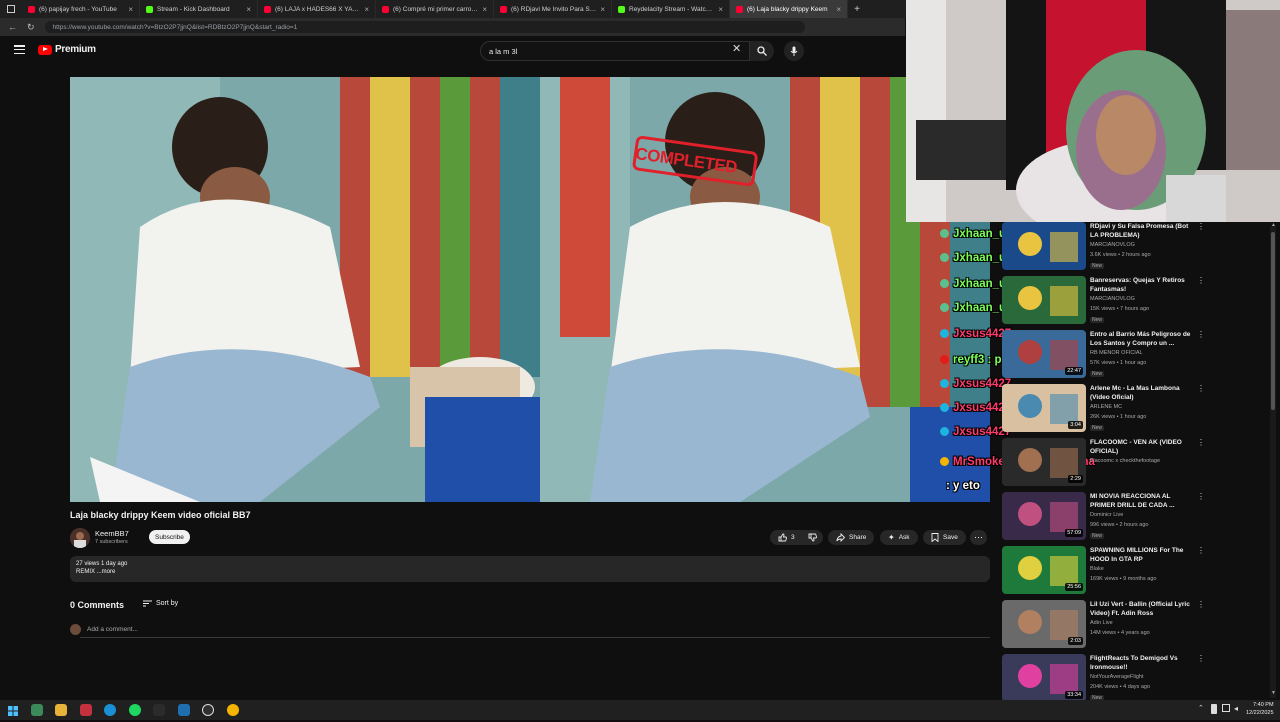 The height and width of the screenshot is (722, 1280). I want to click on recommendation-title: FLACOOMC - VEN AK (VIDEO OFICIAL), so click(1142, 447).